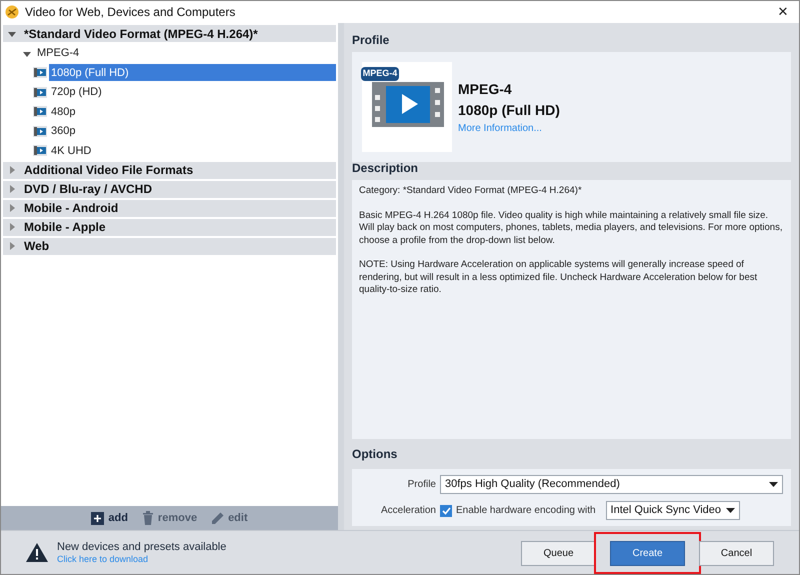  Describe the element at coordinates (97, 518) in the screenshot. I see `add-icon` at that location.